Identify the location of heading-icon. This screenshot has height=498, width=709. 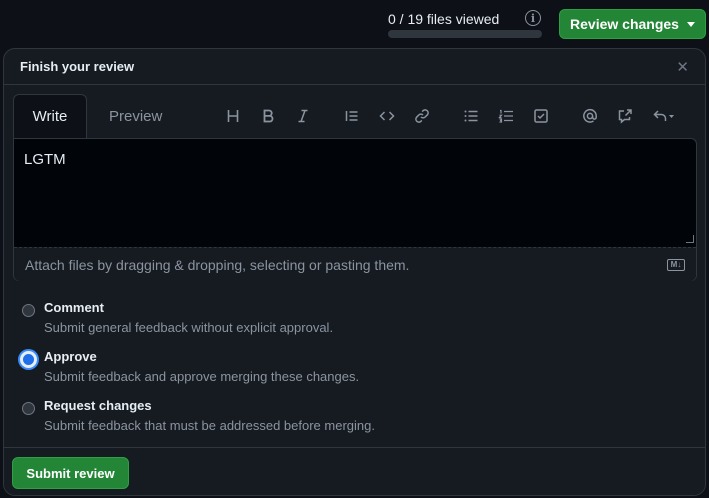
(233, 116).